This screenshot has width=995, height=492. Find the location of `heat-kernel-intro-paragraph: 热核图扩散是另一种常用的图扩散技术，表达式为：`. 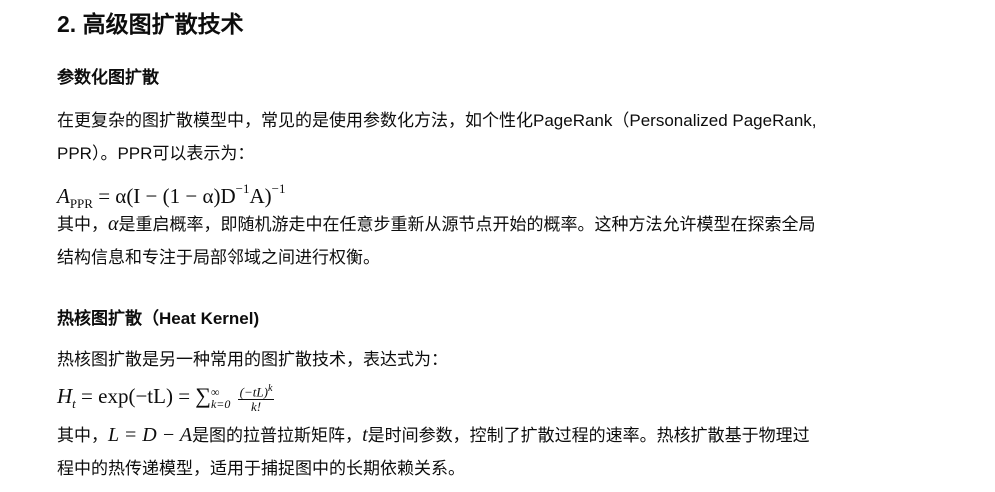

heat-kernel-intro-paragraph: 热核图扩散是另一种常用的图扩散技术，表达式为： is located at coordinates (509, 359).